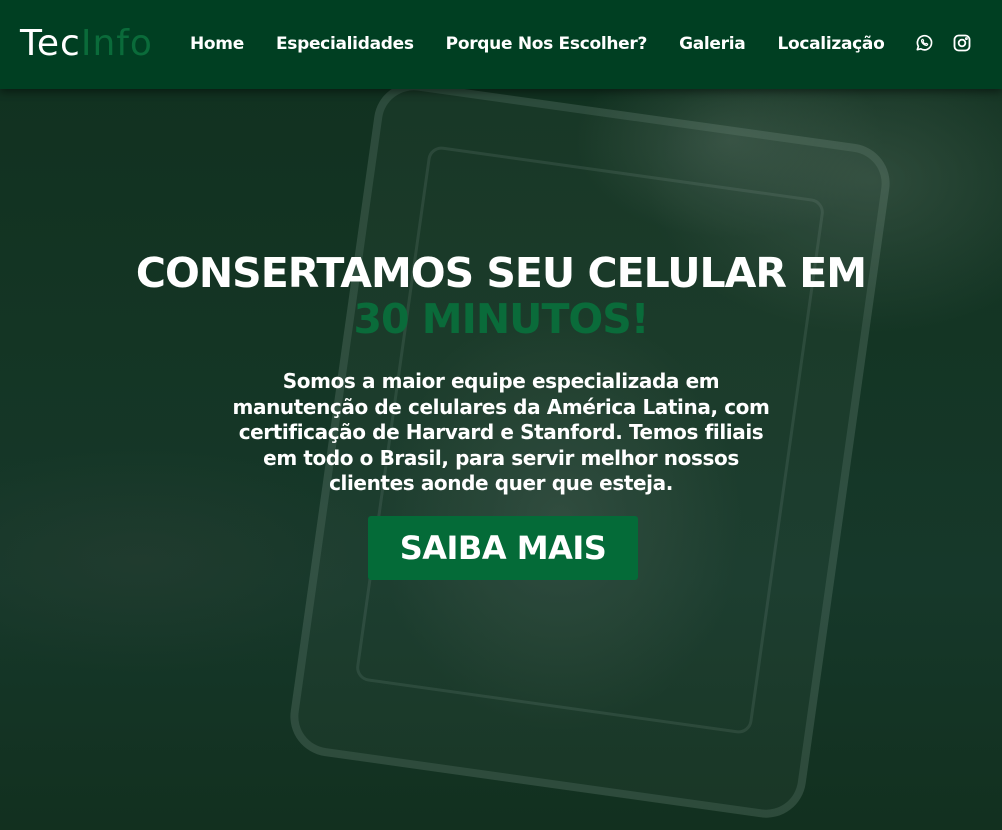 The width and height of the screenshot is (1002, 830). I want to click on nav-home: Home, so click(217, 44).